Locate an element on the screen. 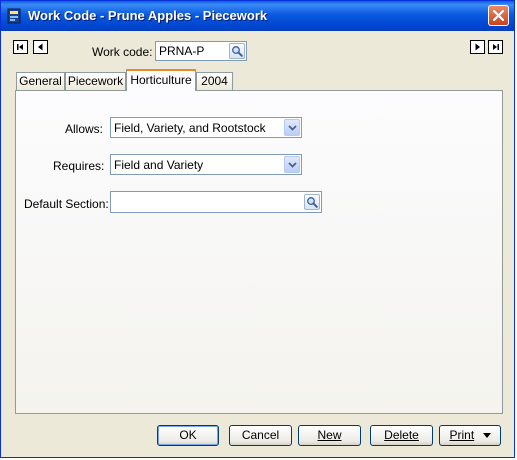 The image size is (517, 460). work-code-field: PRNA-P is located at coordinates (201, 51).